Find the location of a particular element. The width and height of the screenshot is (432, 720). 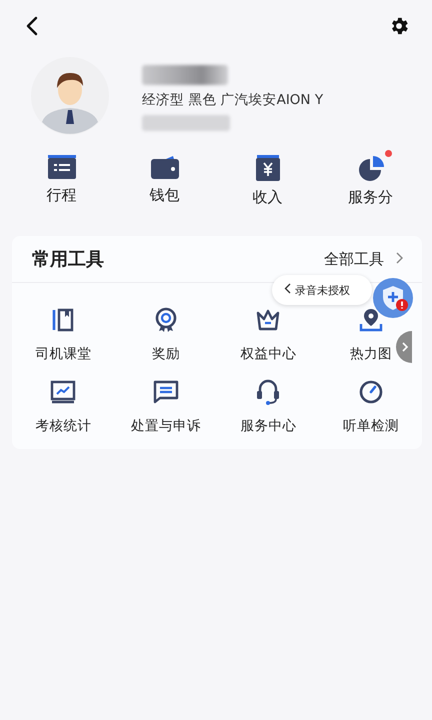

tool-label: 服务中心 is located at coordinates (268, 426).